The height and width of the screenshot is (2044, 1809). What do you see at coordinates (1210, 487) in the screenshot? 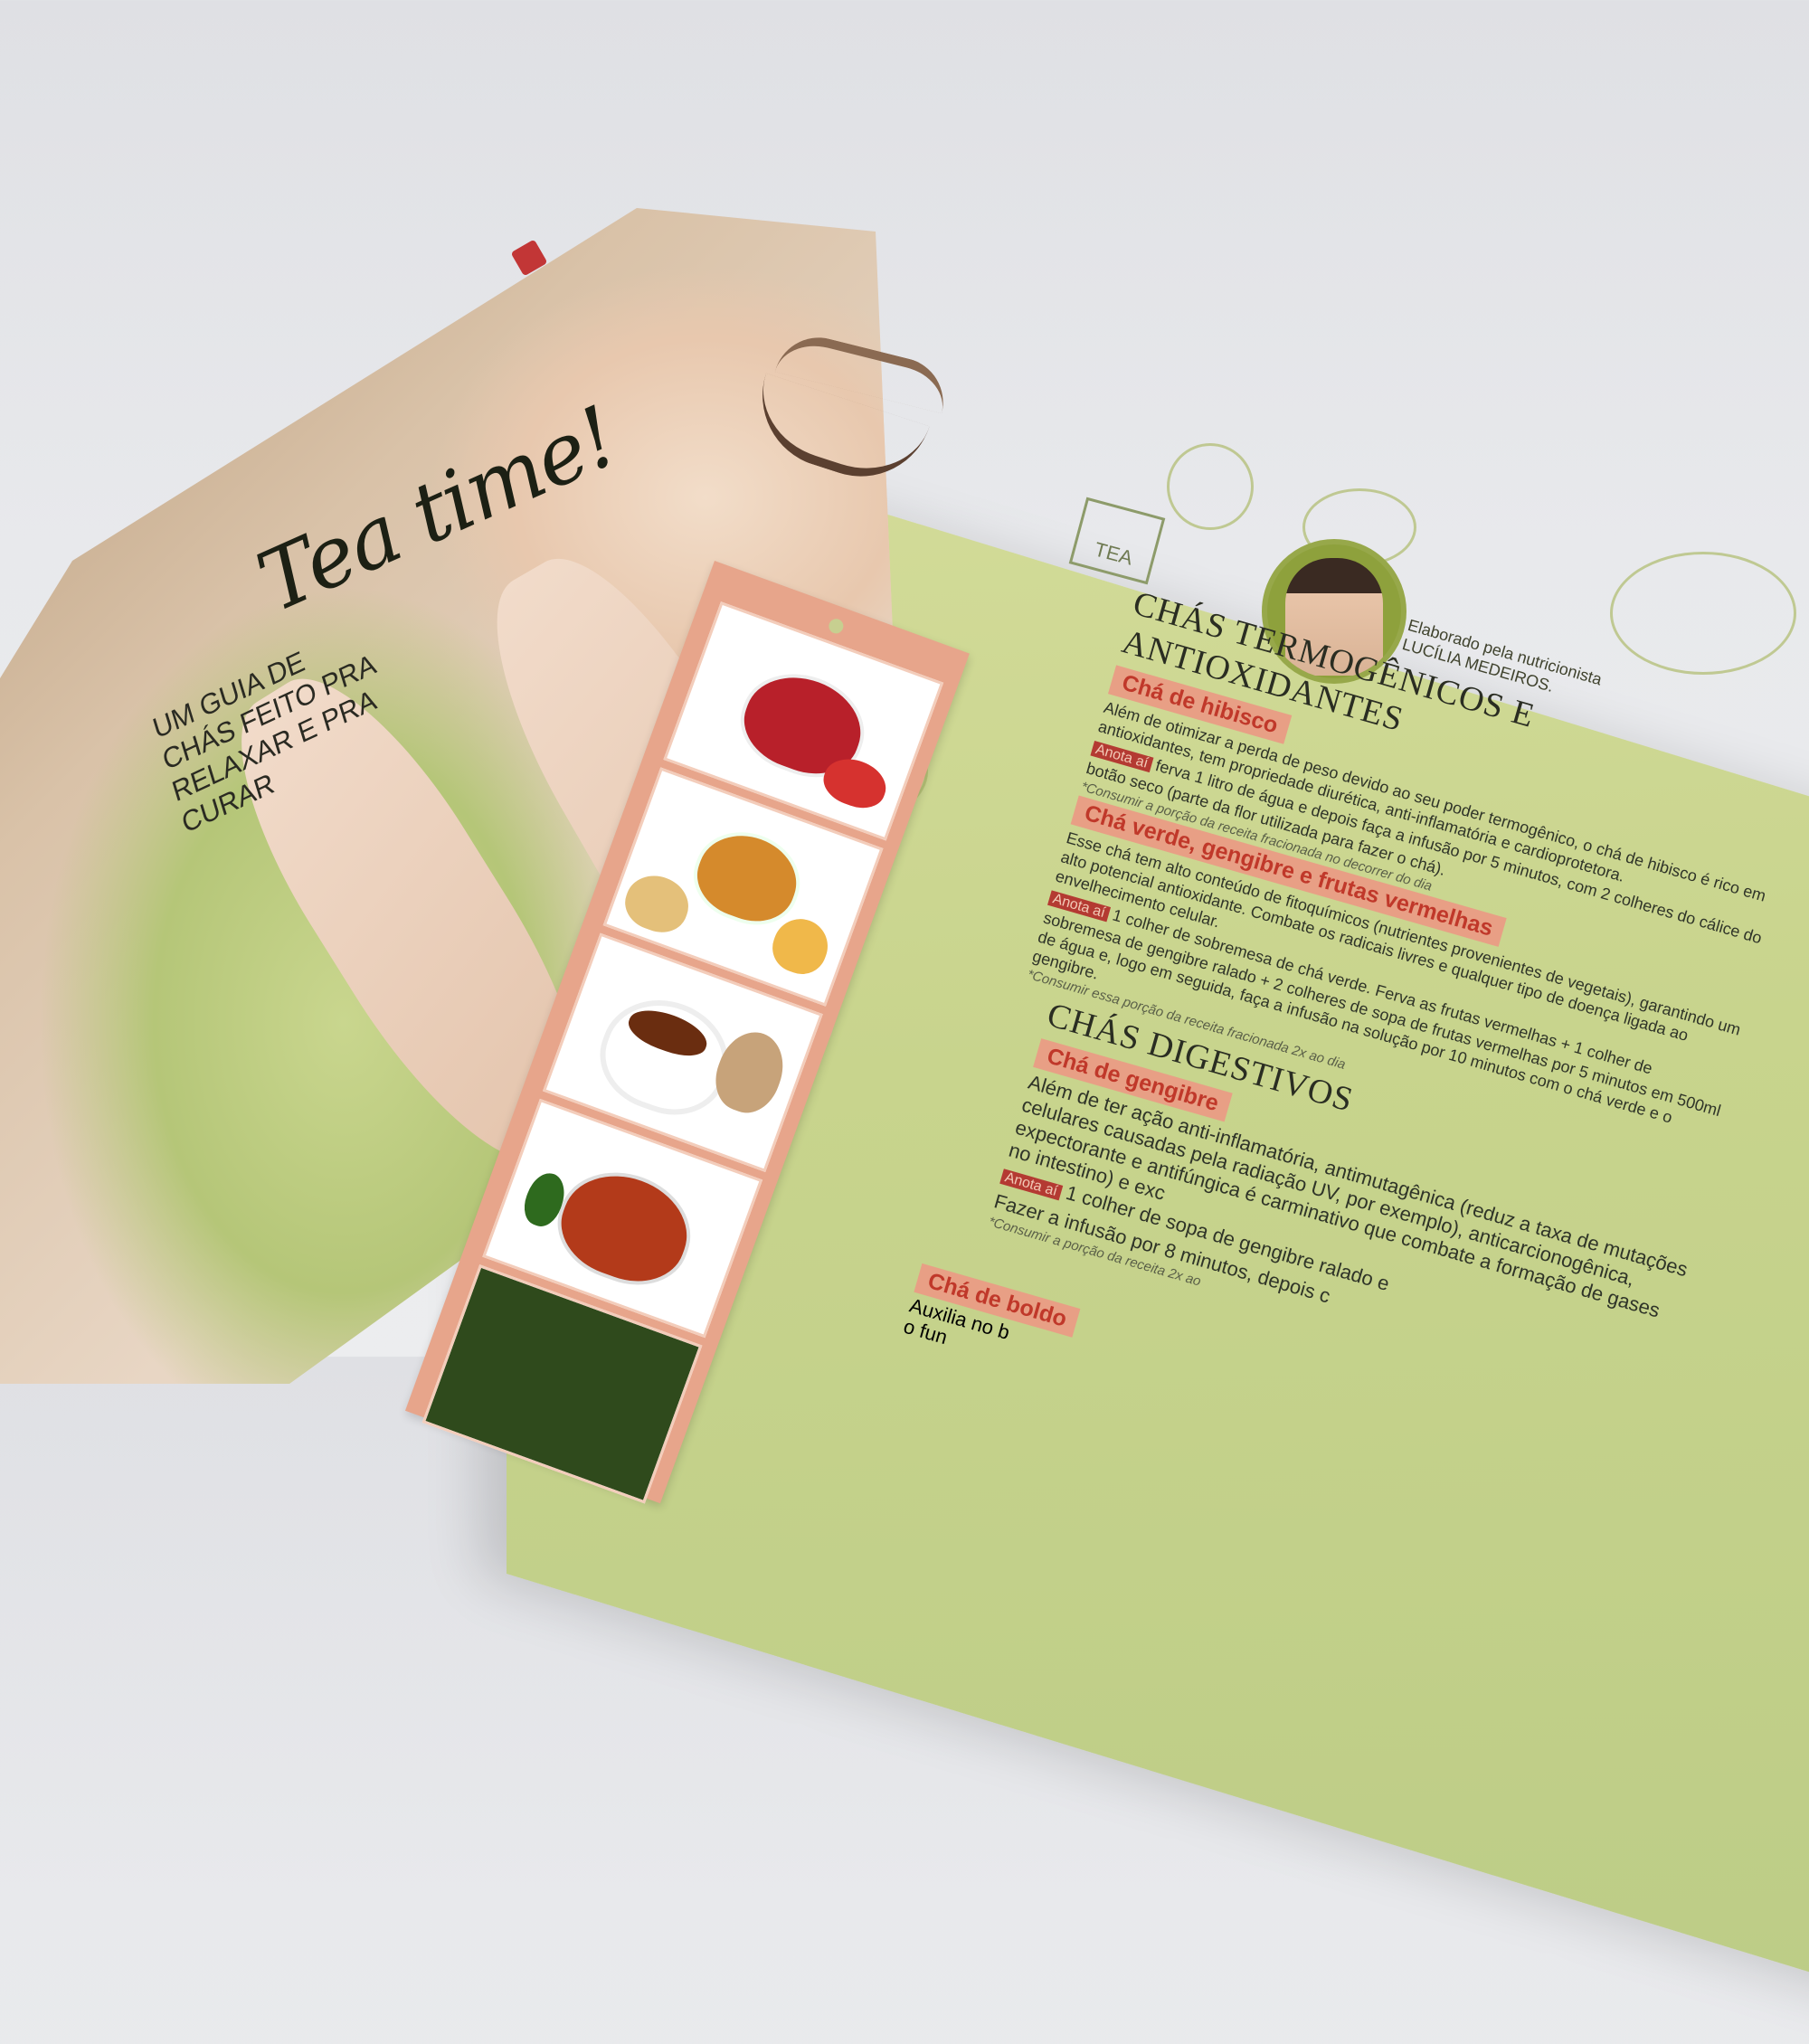
I see `leaf-illustration` at bounding box center [1210, 487].